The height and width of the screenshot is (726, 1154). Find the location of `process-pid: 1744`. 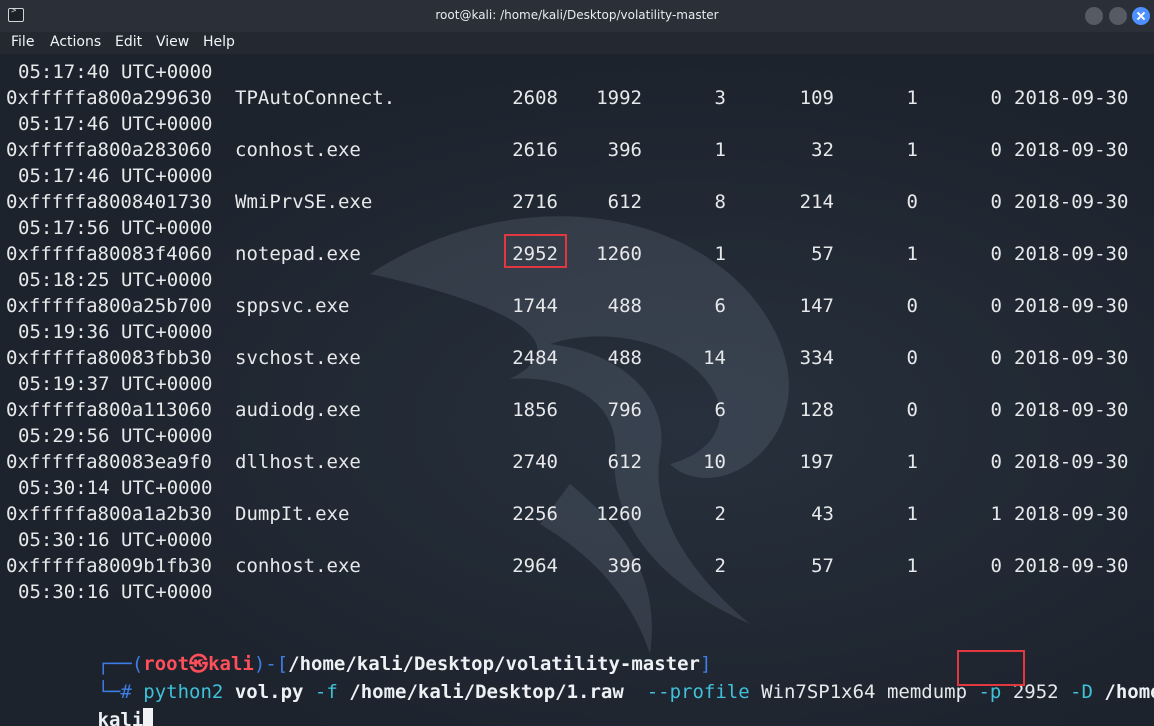

process-pid: 1744 is located at coordinates (535, 306).